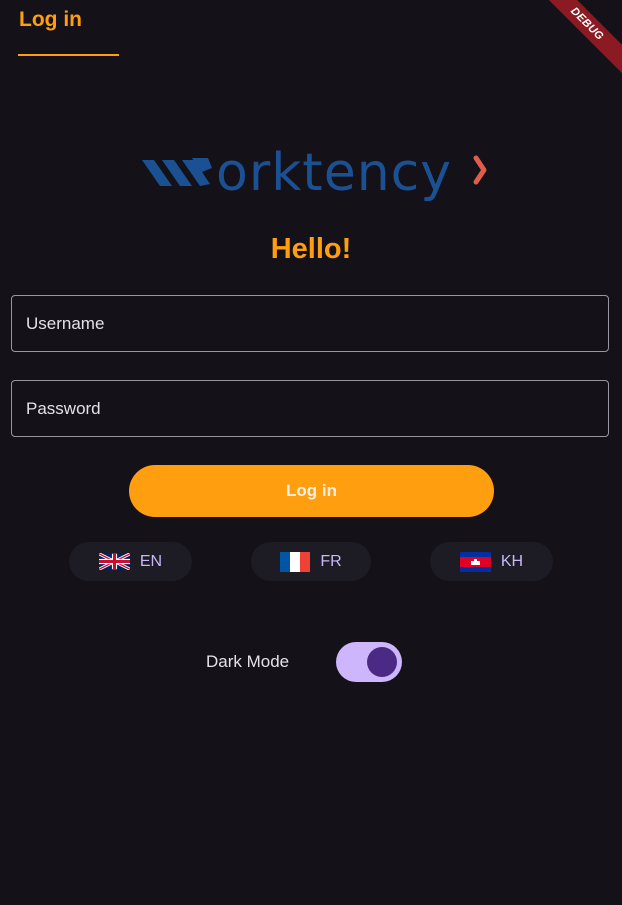 The width and height of the screenshot is (622, 905). I want to click on dark-mode-label: Dark Mode, so click(248, 661).